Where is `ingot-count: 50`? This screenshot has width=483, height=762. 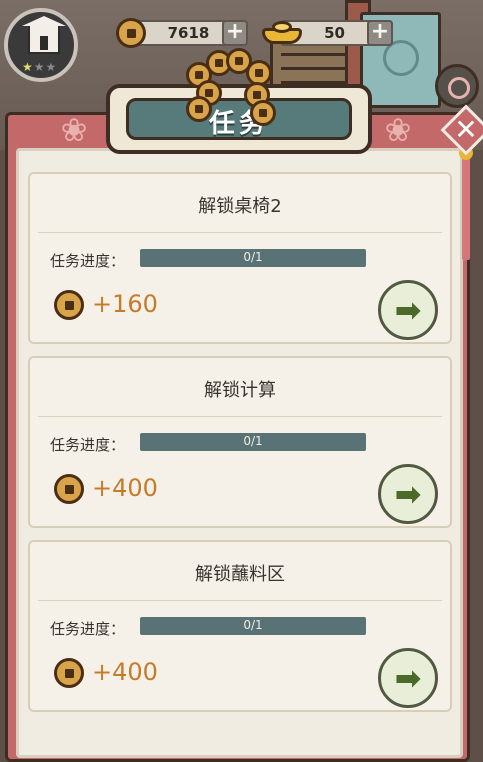 ingot-count: 50 is located at coordinates (334, 33).